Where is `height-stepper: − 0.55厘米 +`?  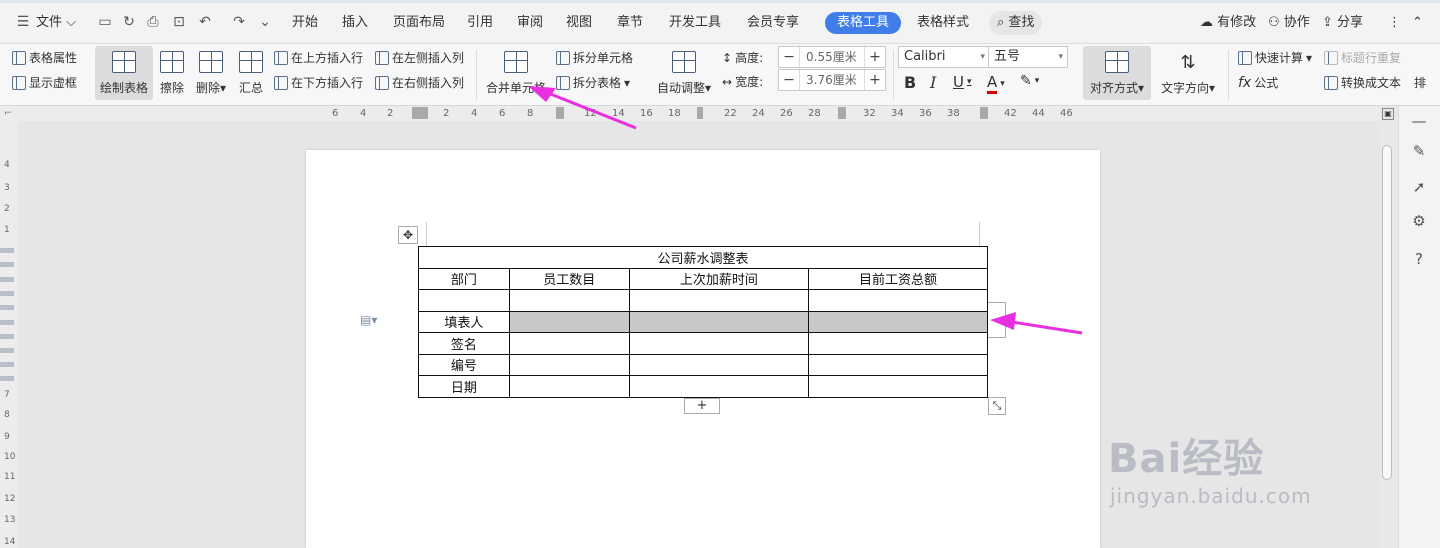
height-stepper: − 0.55厘米 + is located at coordinates (832, 57).